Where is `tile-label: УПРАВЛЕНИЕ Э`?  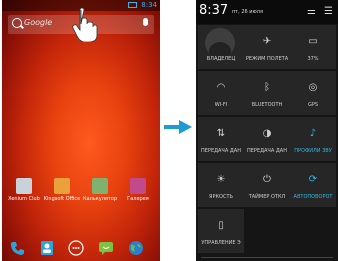
tile-label: УПРАВЛЕНИЕ Э is located at coordinates (221, 243).